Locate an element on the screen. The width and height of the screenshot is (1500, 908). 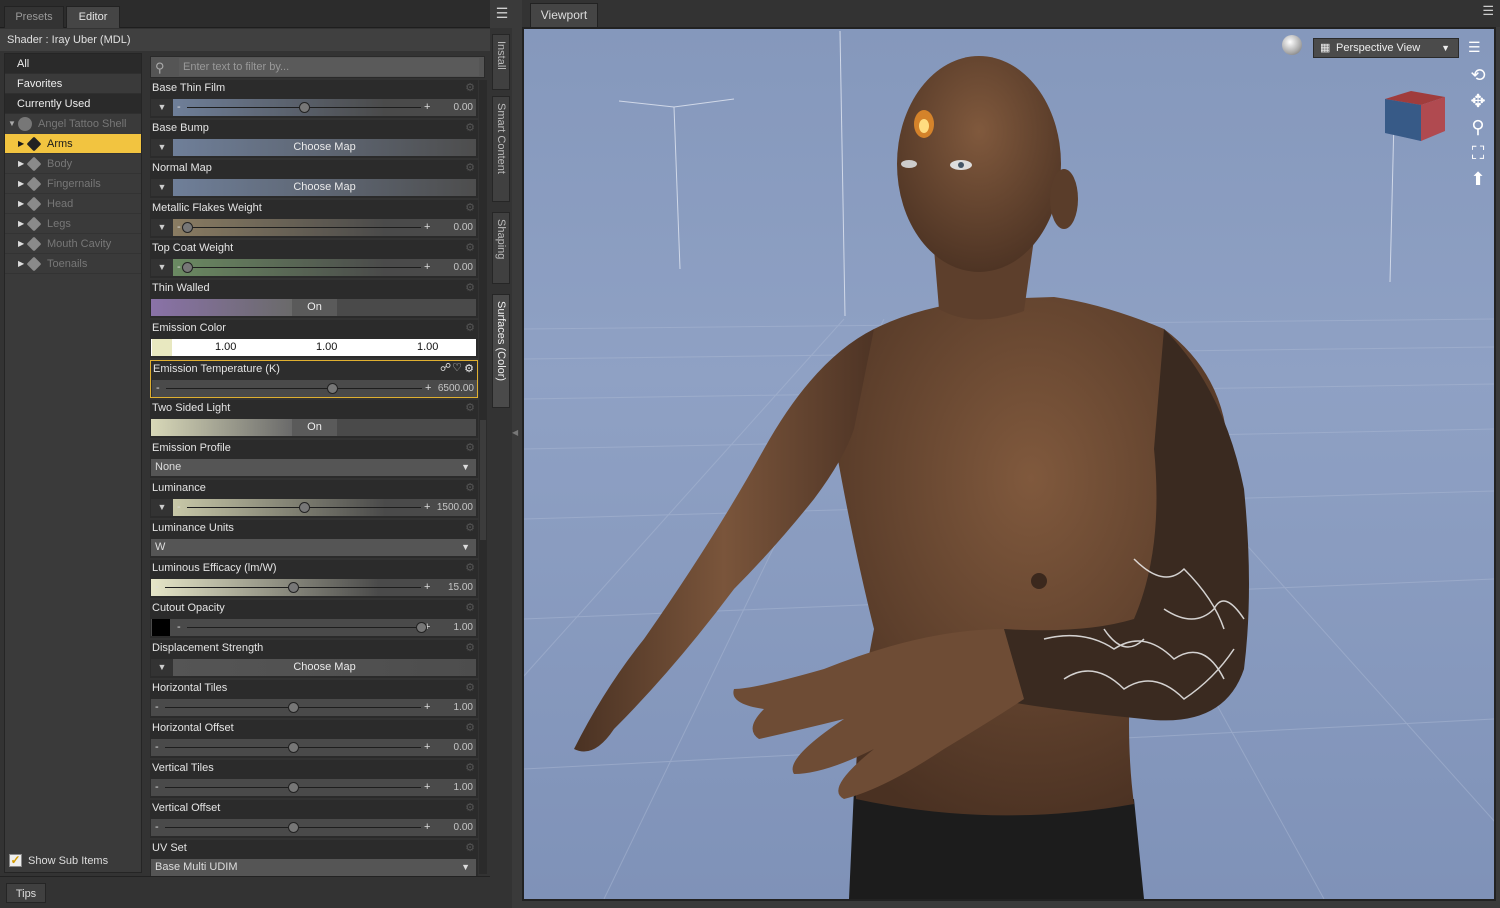
frame-icon: ⛶ is located at coordinates (1478, 153).